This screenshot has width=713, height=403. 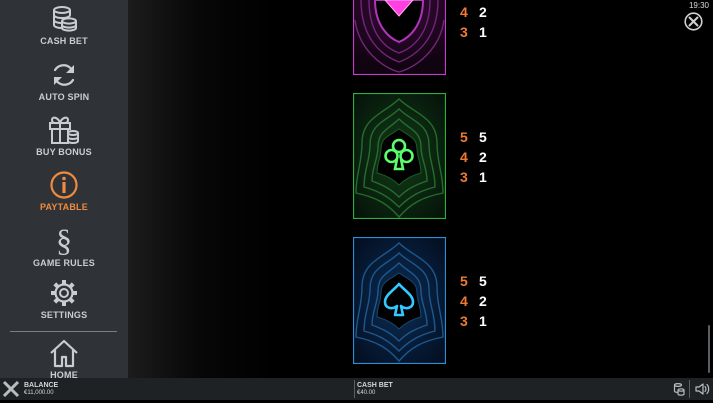 I want to click on balance-value: €11,000.00, so click(x=39, y=393).